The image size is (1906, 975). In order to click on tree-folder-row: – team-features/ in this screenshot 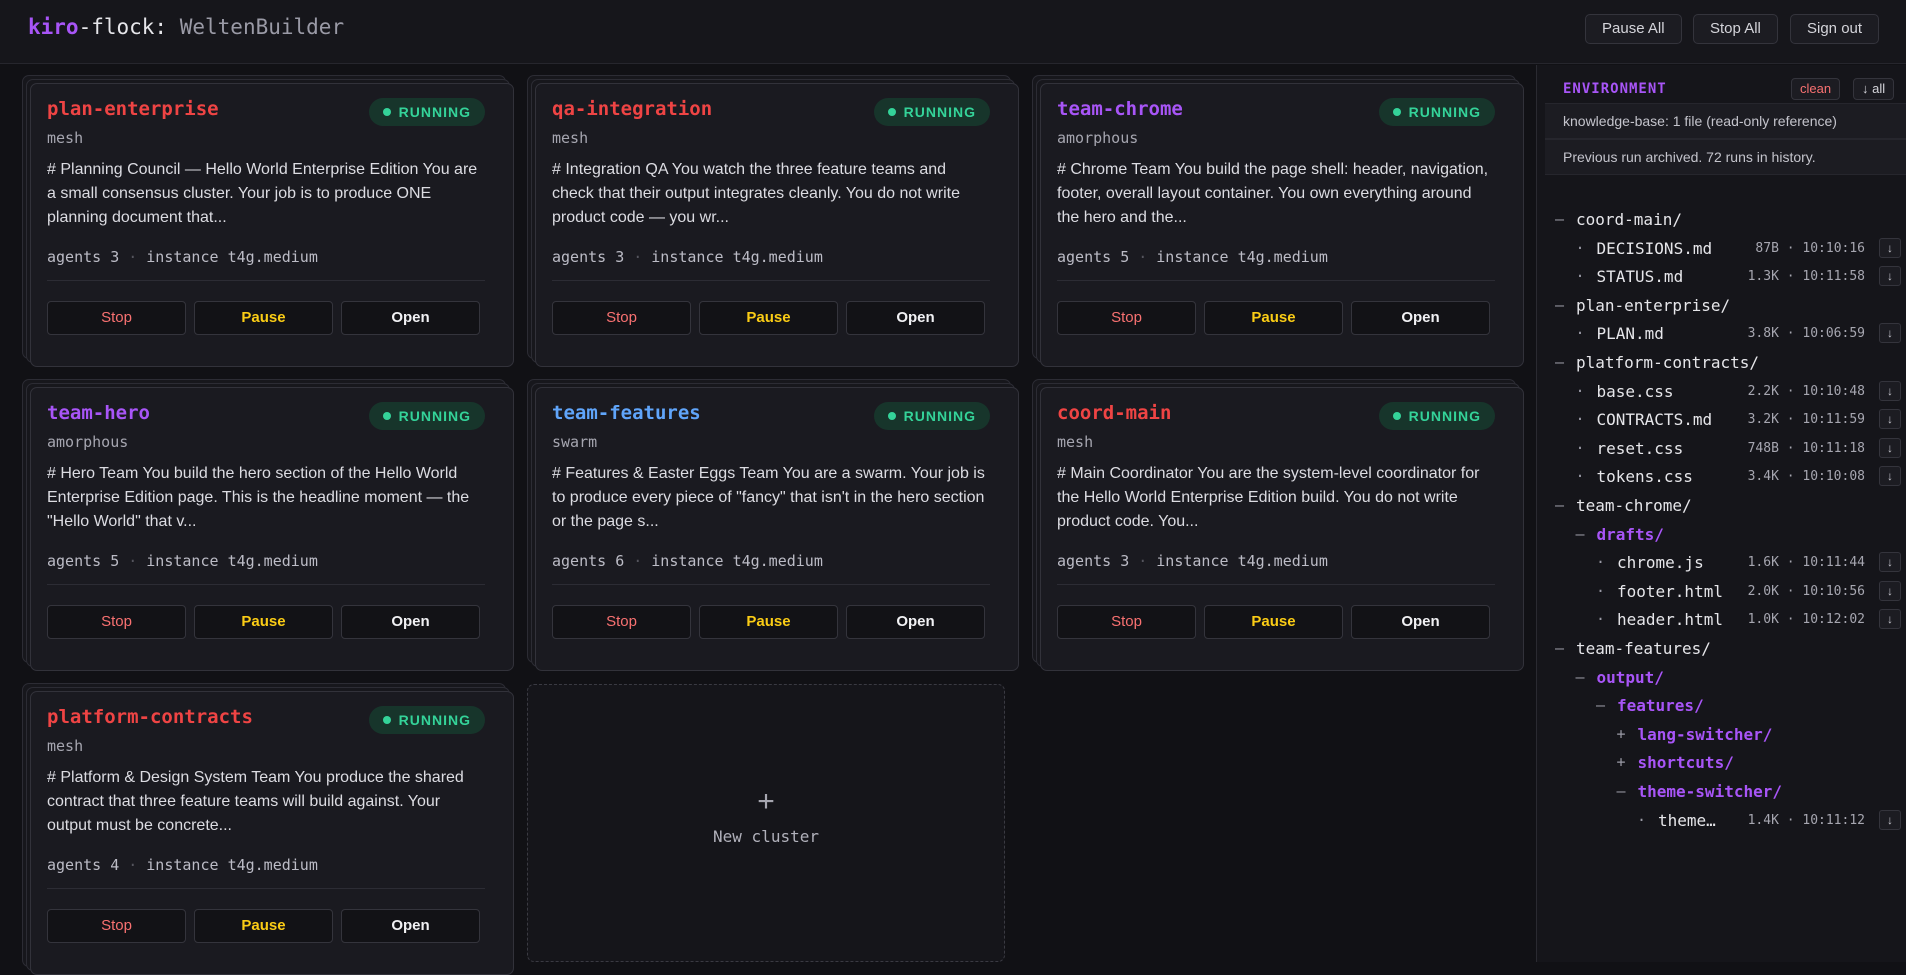, I will do `click(1725, 648)`.